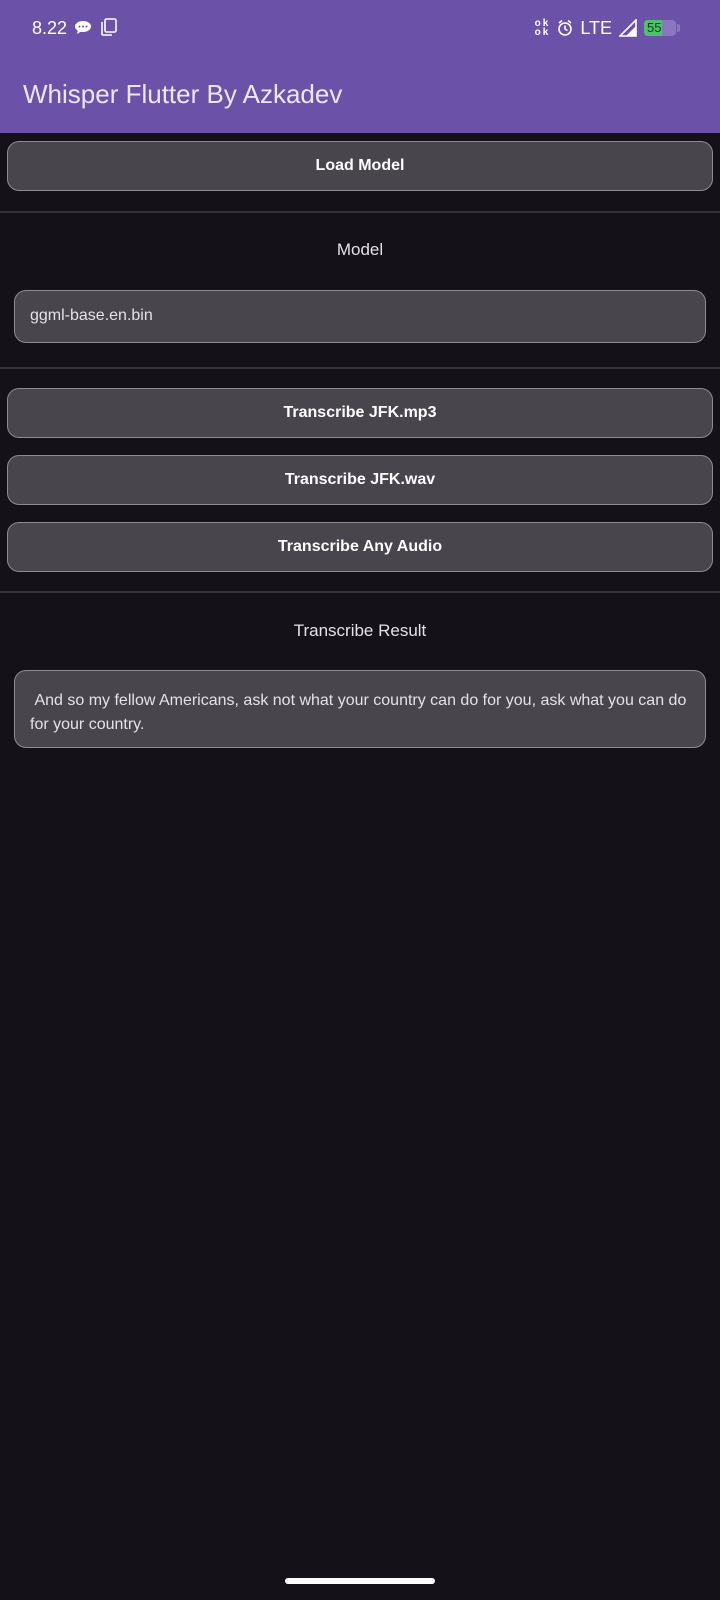 The image size is (720, 1600). What do you see at coordinates (628, 28) in the screenshot?
I see `signal-icon` at bounding box center [628, 28].